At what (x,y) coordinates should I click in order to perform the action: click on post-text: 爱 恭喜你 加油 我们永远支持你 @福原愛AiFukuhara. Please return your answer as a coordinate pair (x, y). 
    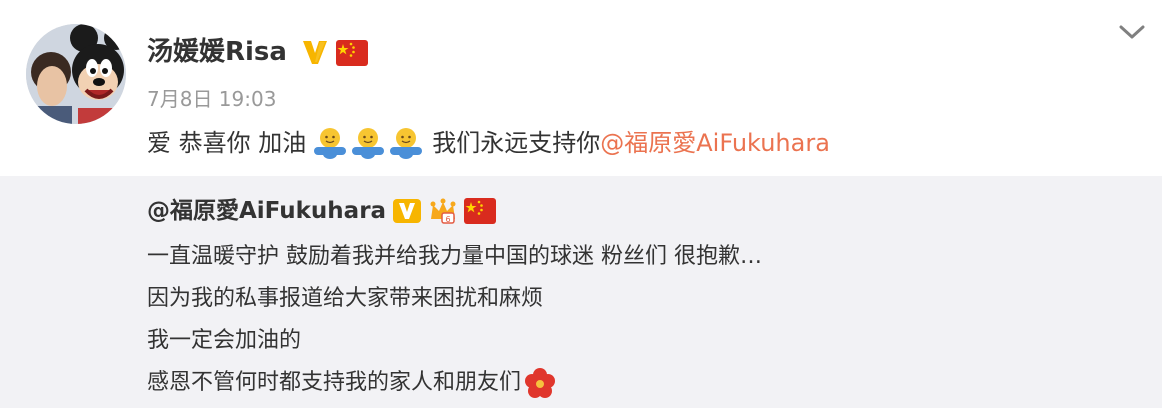
    Looking at the image, I should click on (488, 143).